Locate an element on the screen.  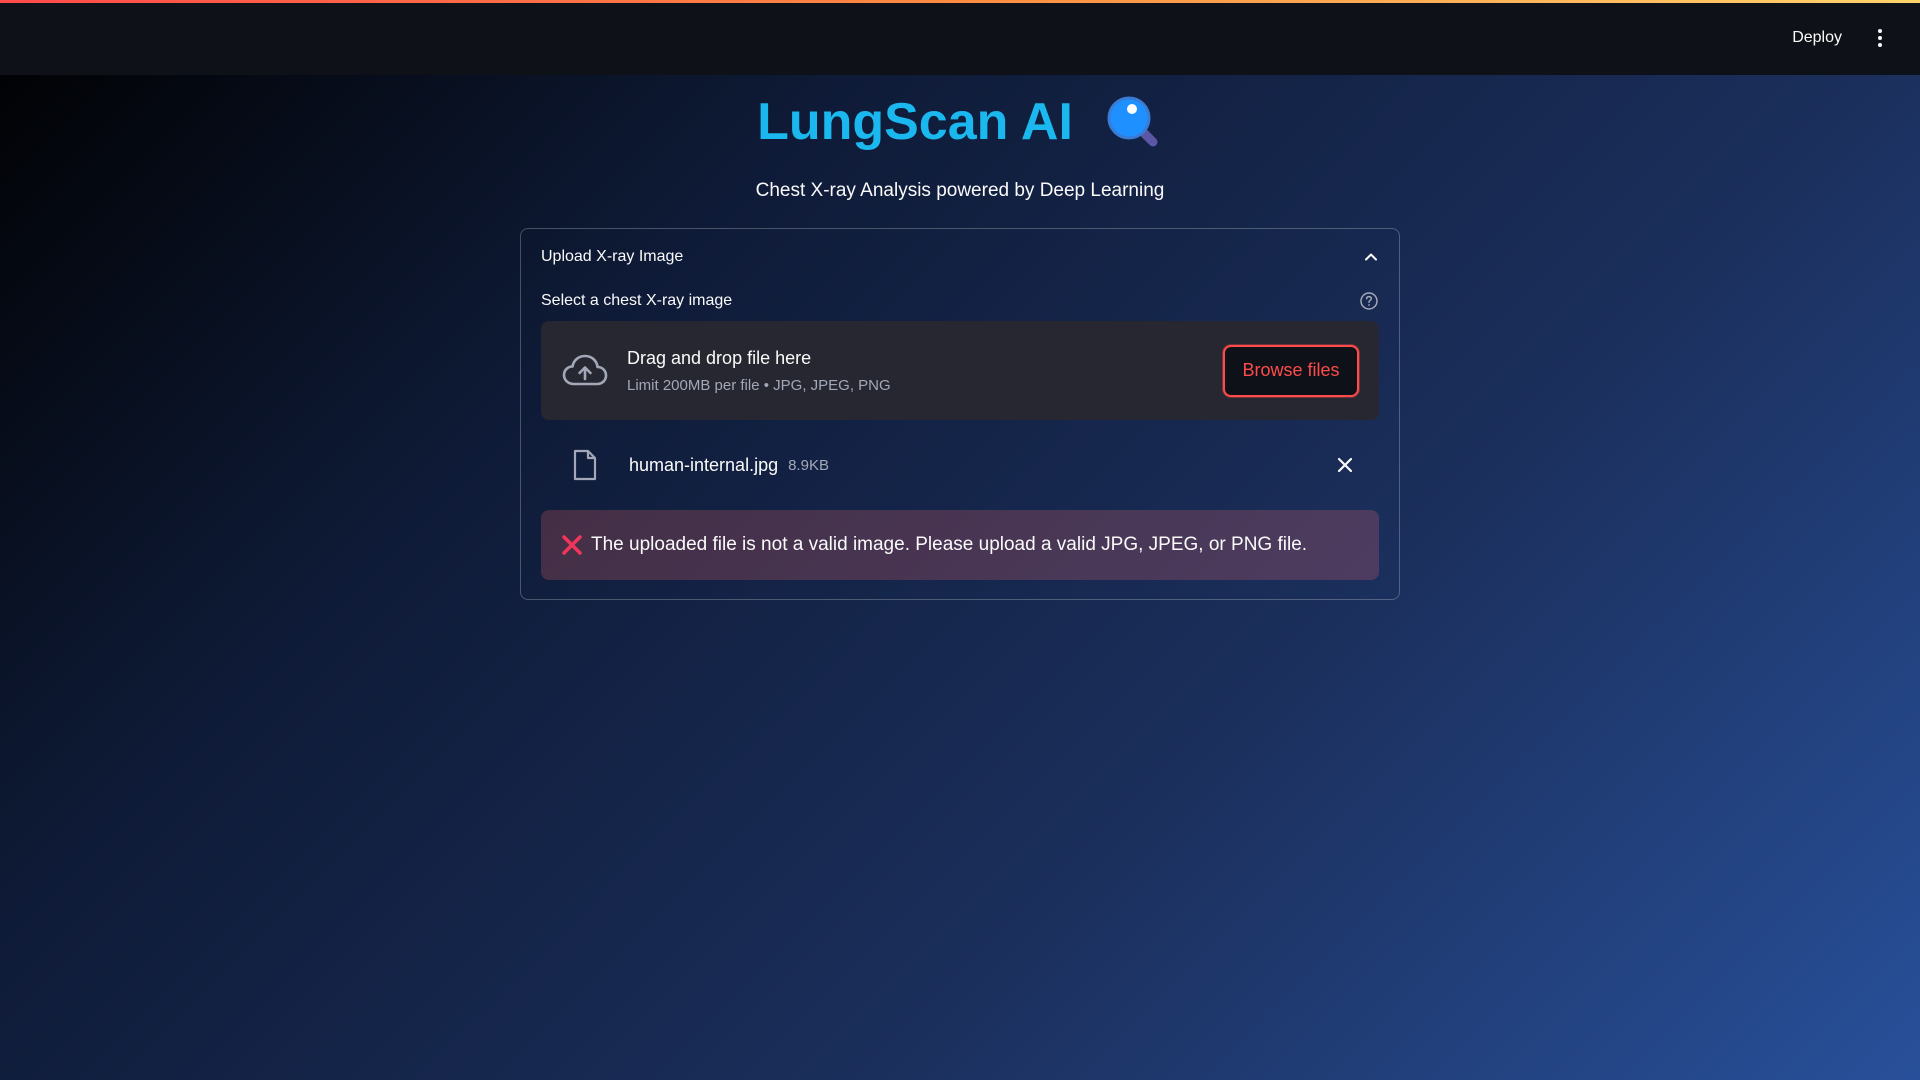
header-decoration-bar is located at coordinates (960, 1).